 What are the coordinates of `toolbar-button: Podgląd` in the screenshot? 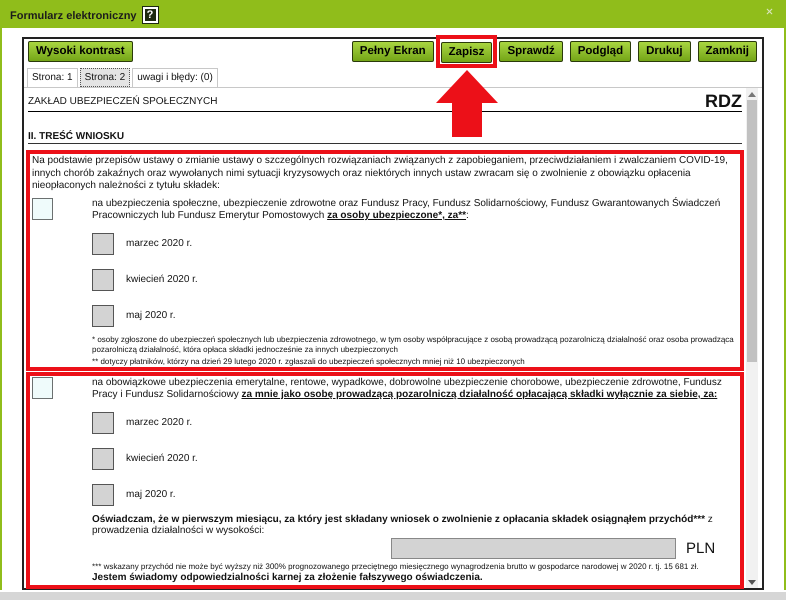 It's located at (601, 51).